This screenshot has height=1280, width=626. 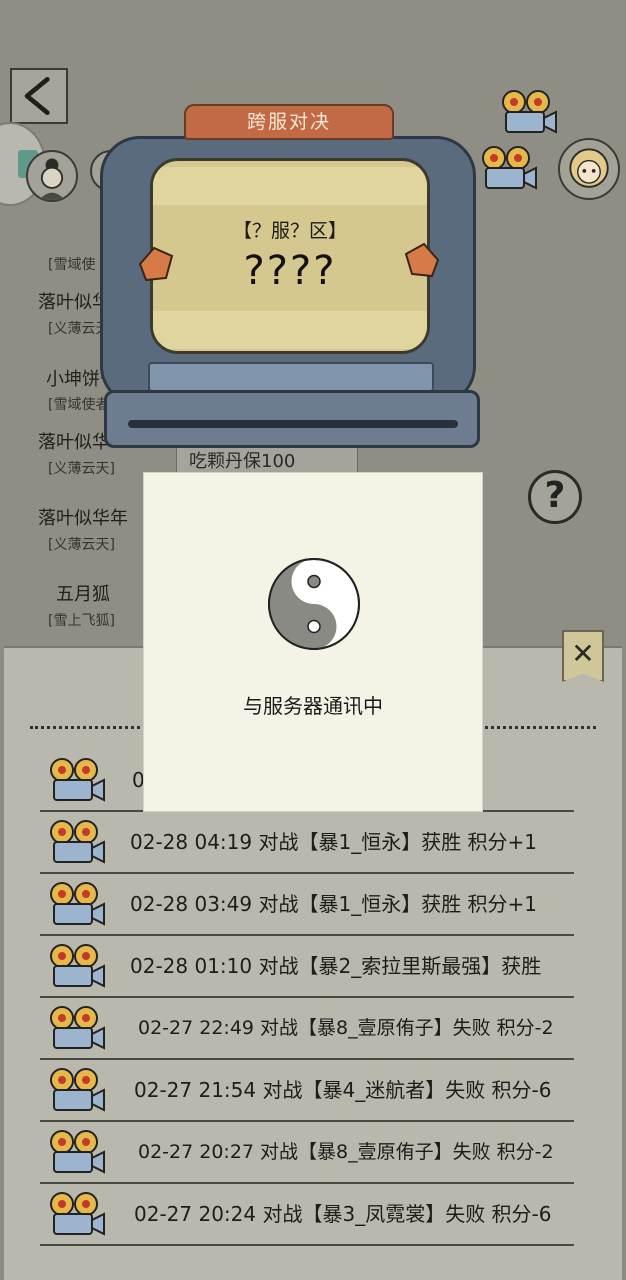 I want to click on avatar-face-icon, so click(x=52, y=179).